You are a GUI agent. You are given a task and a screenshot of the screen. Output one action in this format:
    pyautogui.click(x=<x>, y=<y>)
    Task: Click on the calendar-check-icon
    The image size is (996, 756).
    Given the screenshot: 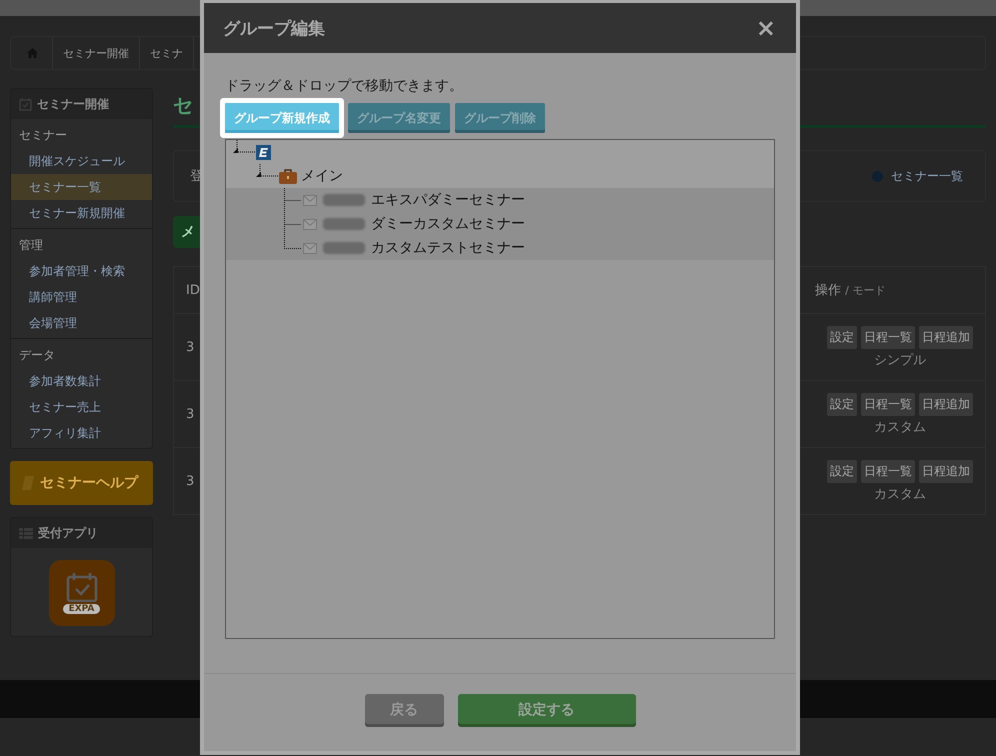 What is the action you would take?
    pyautogui.click(x=81, y=587)
    